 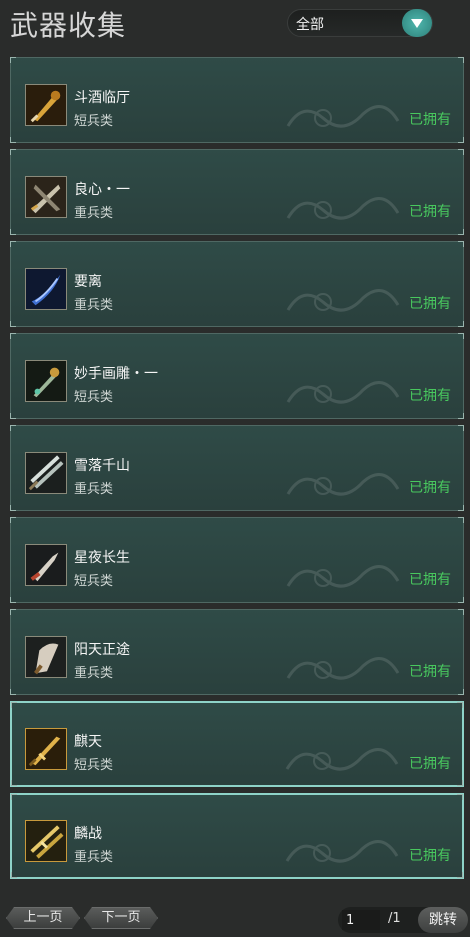 I want to click on weapon-name: 妙手画雕・一, so click(x=116, y=374).